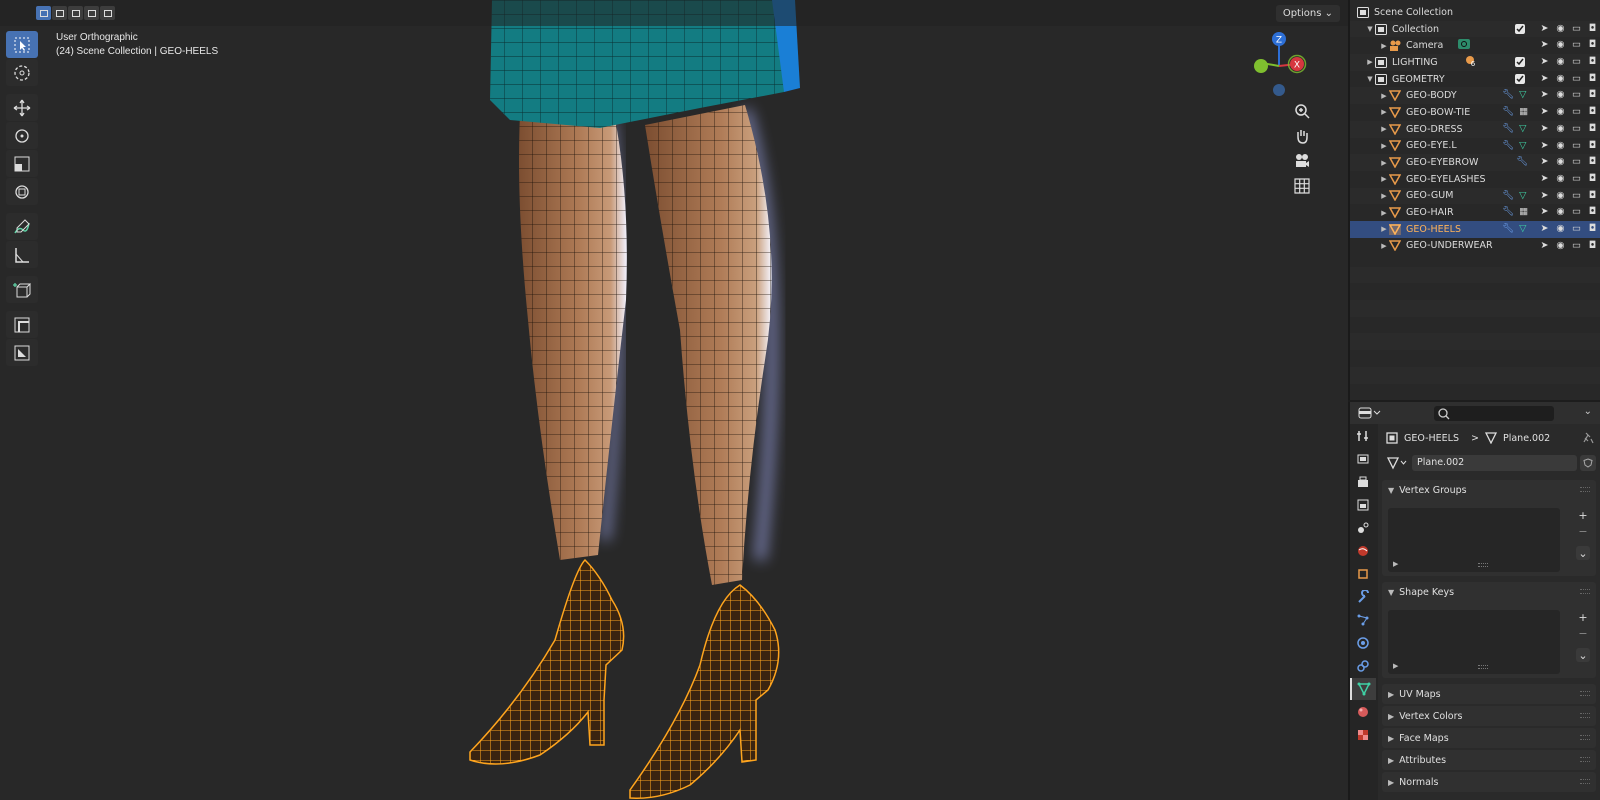 This screenshot has height=800, width=1600. Describe the element at coordinates (1475, 146) in the screenshot. I see `outliner-row-geo-eye-l: ▶ GEO-EYE.L 🔧︎ ▽ ➤ ◉ ▭ ◘` at that location.